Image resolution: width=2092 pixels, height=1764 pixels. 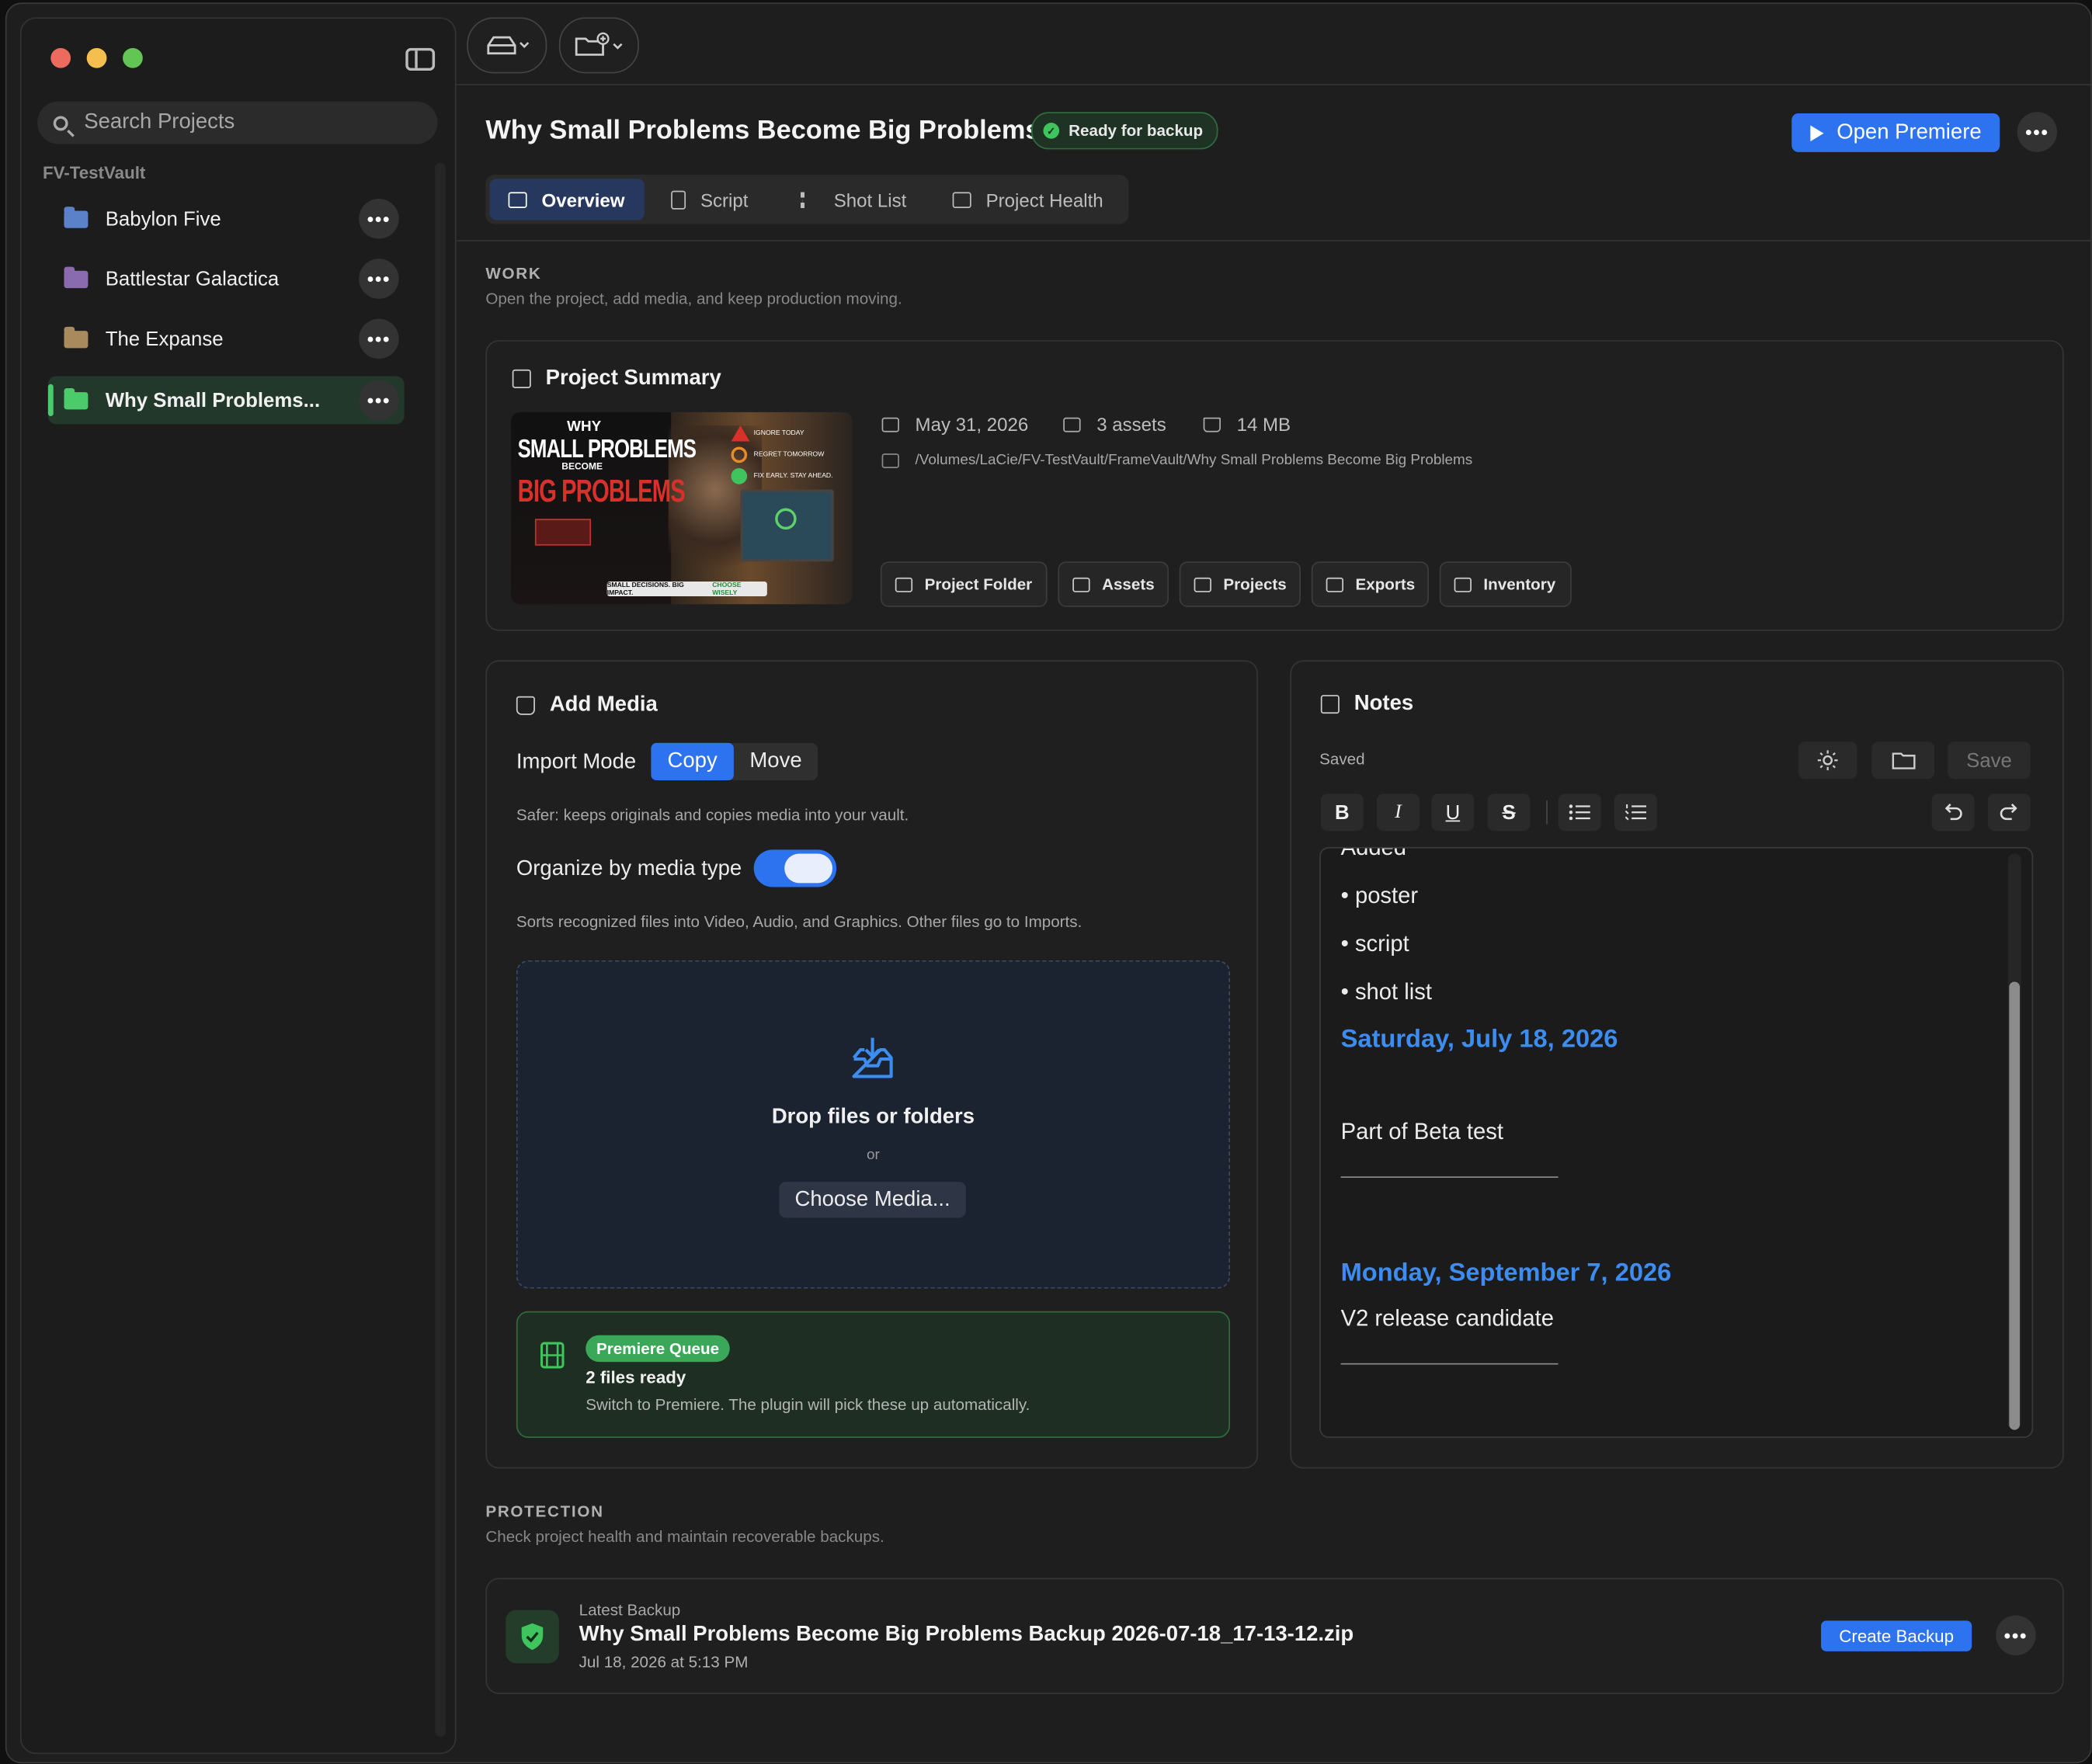 I want to click on project-folder-button: Project Folder, so click(x=964, y=584).